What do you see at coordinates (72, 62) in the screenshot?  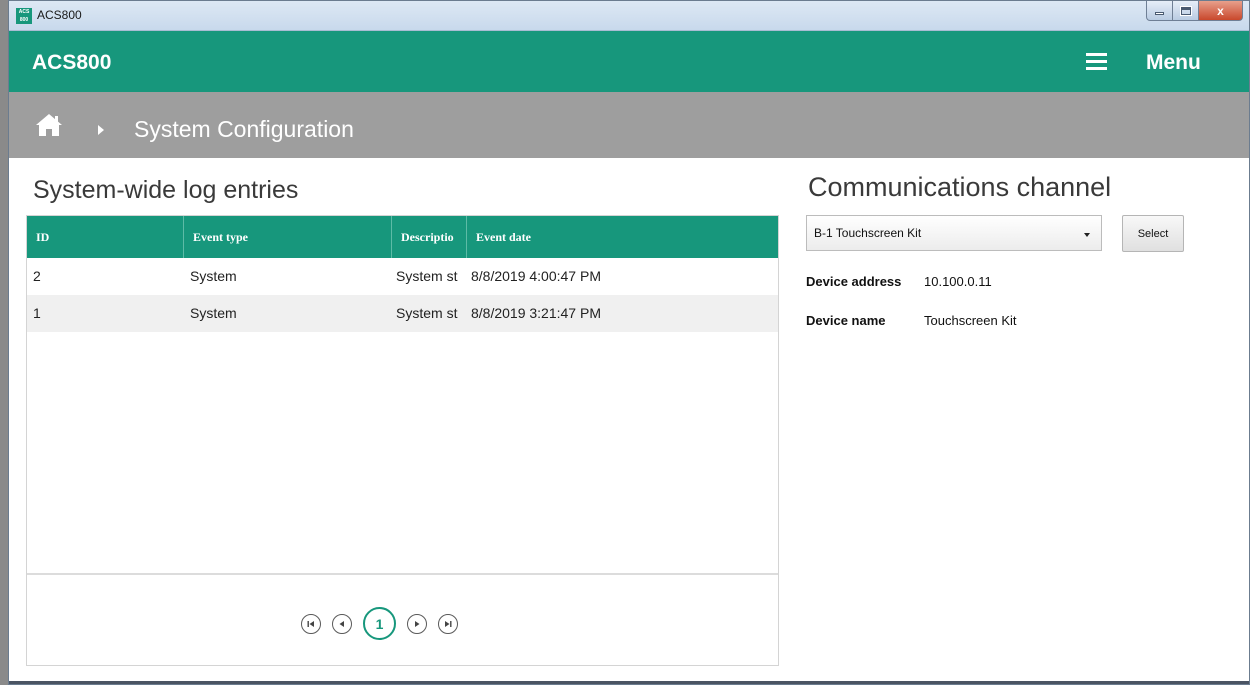 I see `app-name: ACS800` at bounding box center [72, 62].